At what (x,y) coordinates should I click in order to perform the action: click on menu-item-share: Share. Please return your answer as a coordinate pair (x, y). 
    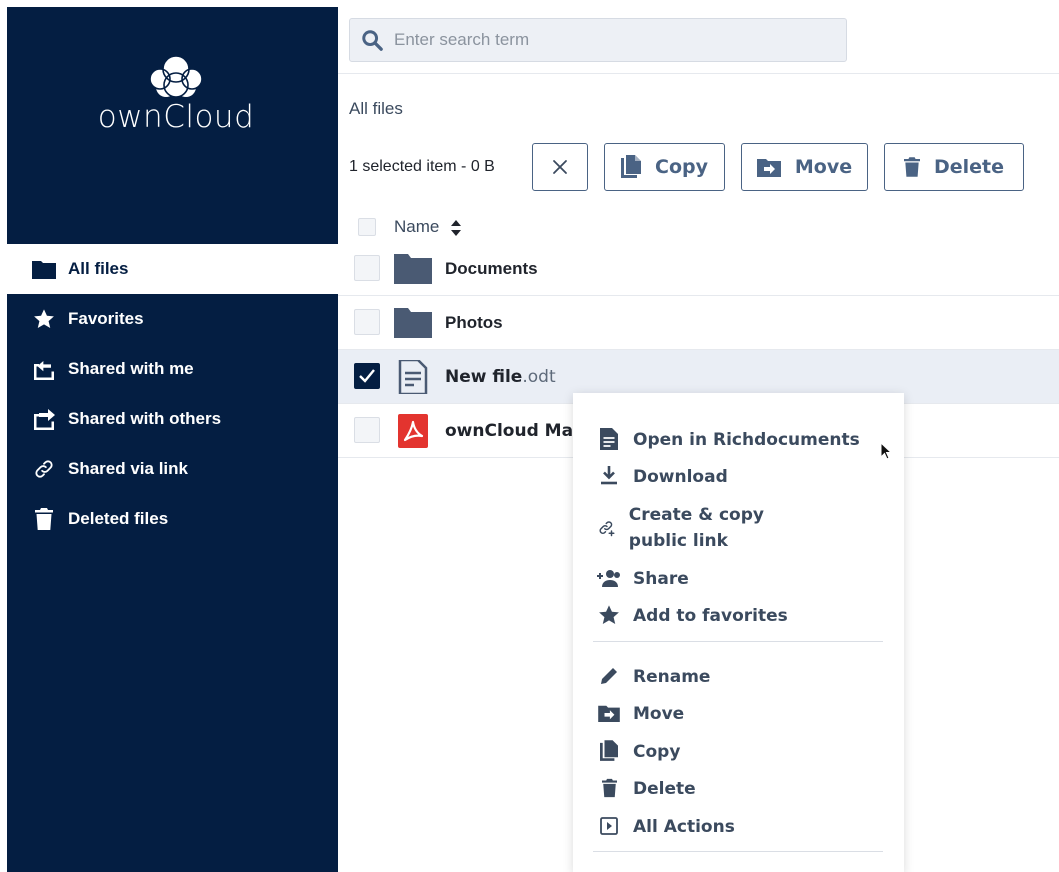
    Looking at the image, I should click on (643, 579).